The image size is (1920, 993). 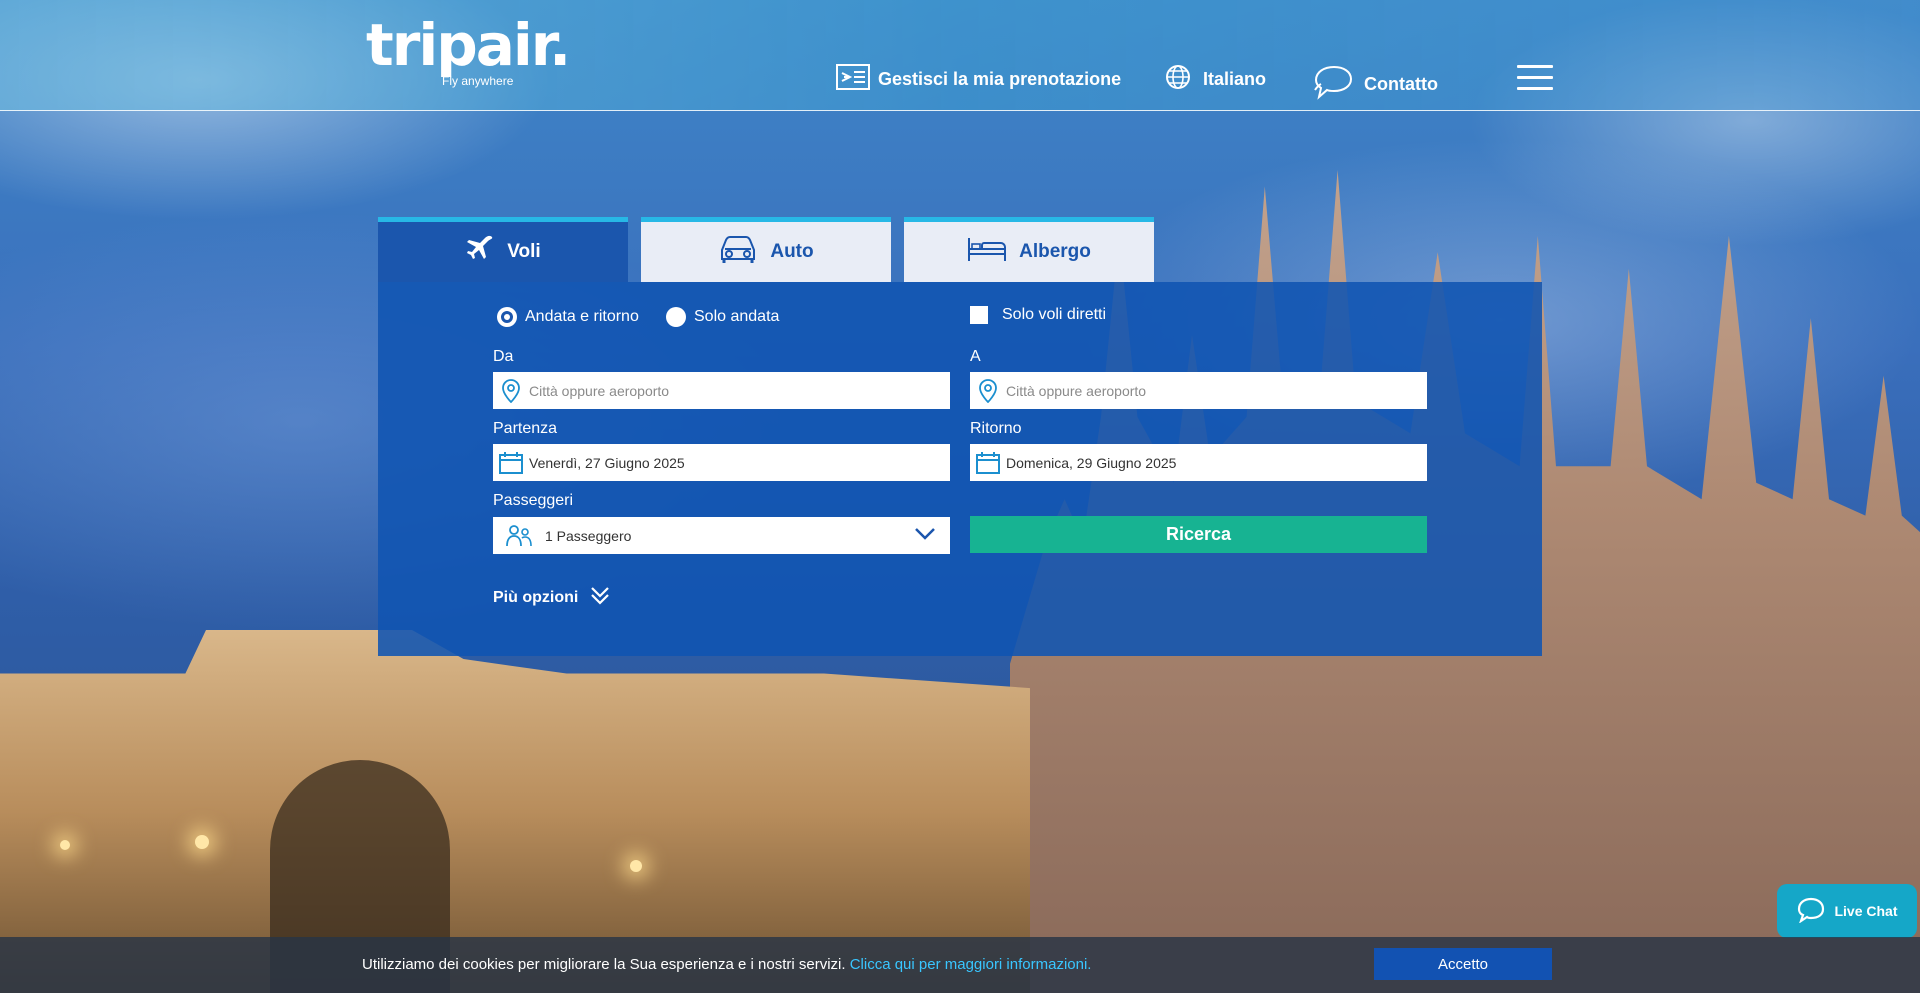 I want to click on tab-hotels: Albergo, so click(x=1029, y=249).